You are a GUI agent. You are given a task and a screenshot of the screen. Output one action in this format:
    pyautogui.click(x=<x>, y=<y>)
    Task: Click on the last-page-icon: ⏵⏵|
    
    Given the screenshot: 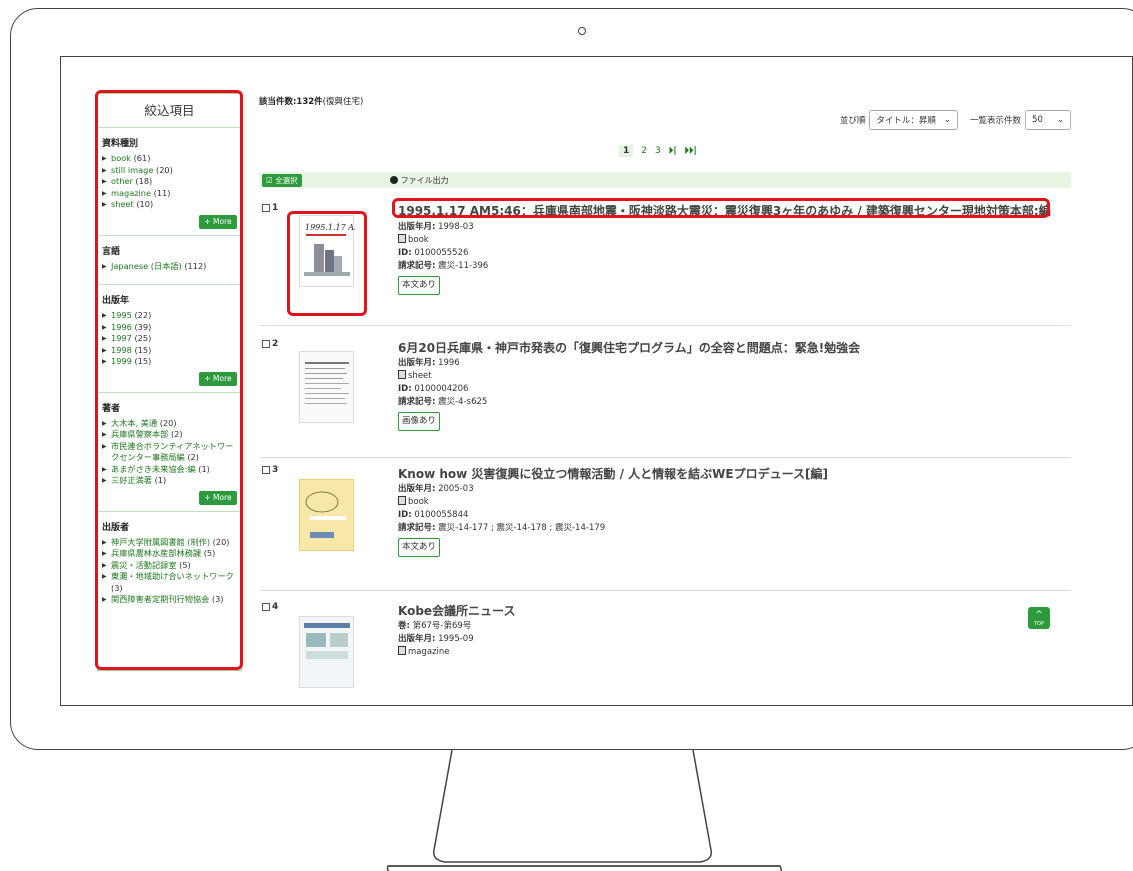 What is the action you would take?
    pyautogui.click(x=691, y=151)
    